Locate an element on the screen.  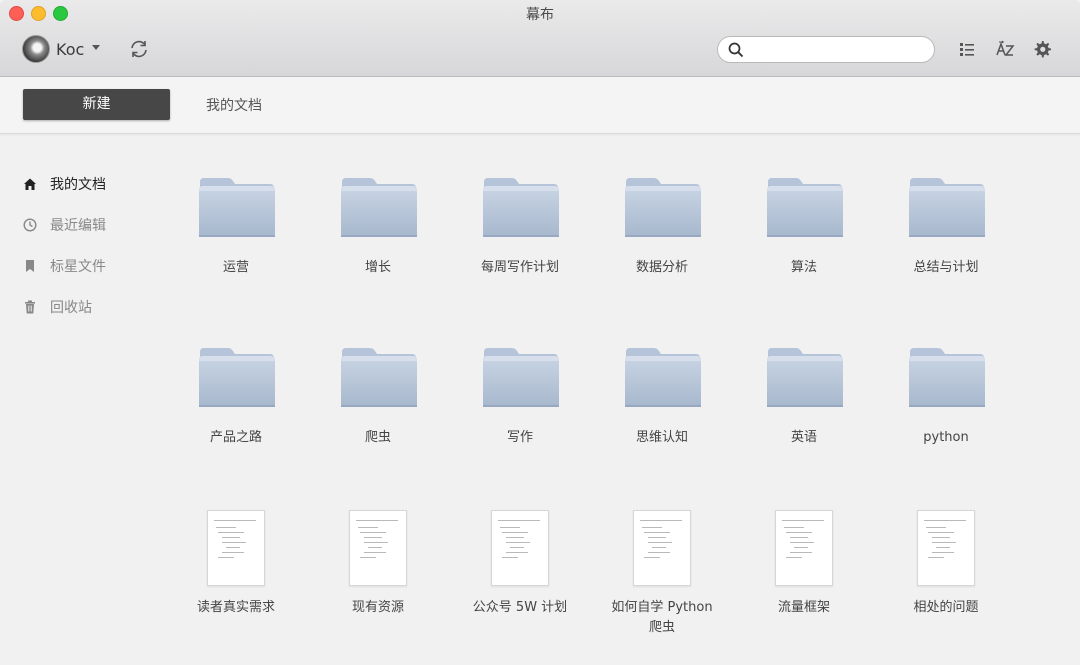
document-item: 现有资源 is located at coordinates (378, 577).